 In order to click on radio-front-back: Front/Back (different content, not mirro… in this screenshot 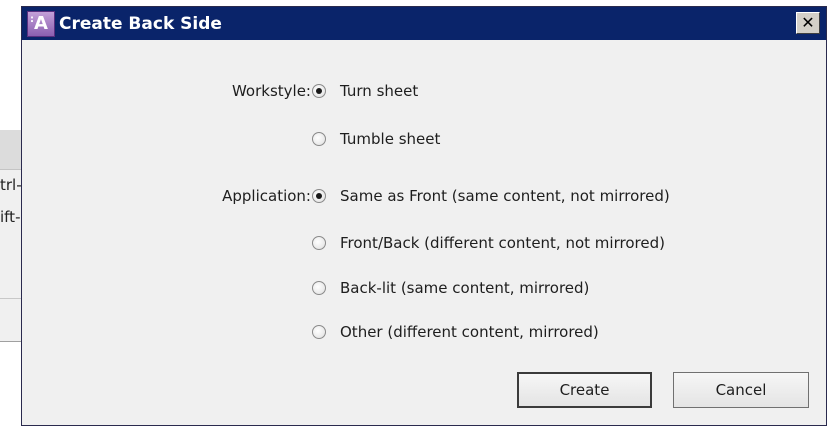, I will do `click(488, 243)`.